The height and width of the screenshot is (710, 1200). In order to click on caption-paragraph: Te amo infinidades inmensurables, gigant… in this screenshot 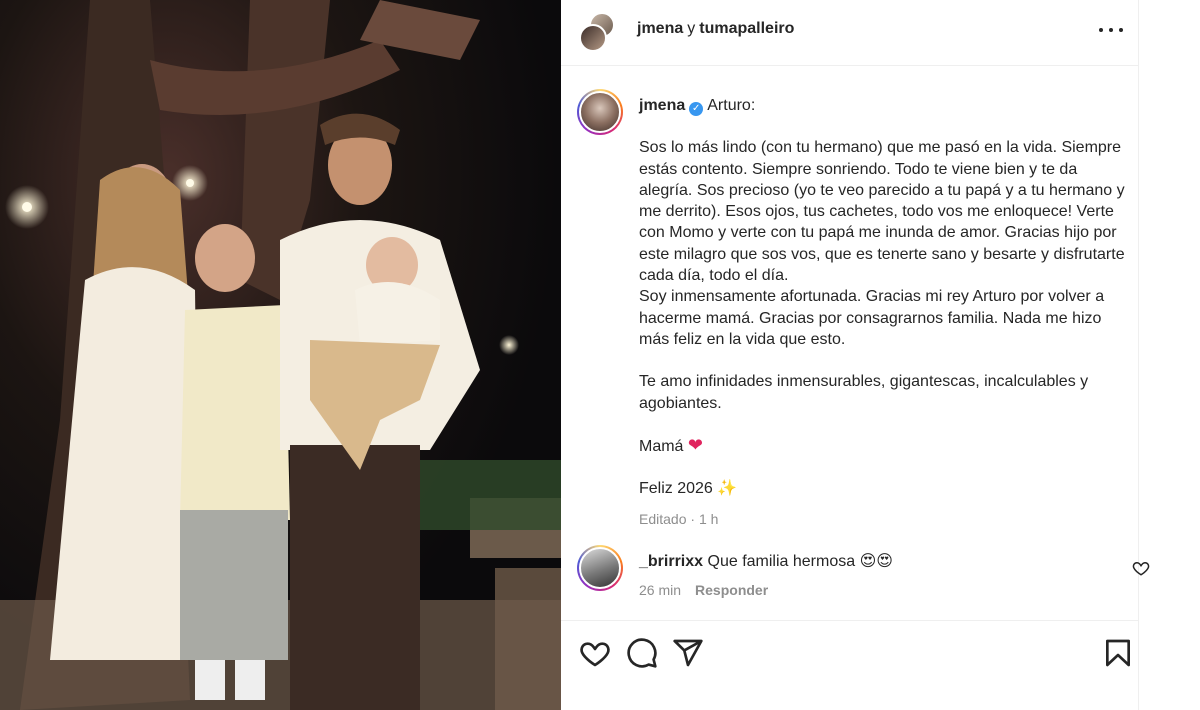, I will do `click(866, 392)`.